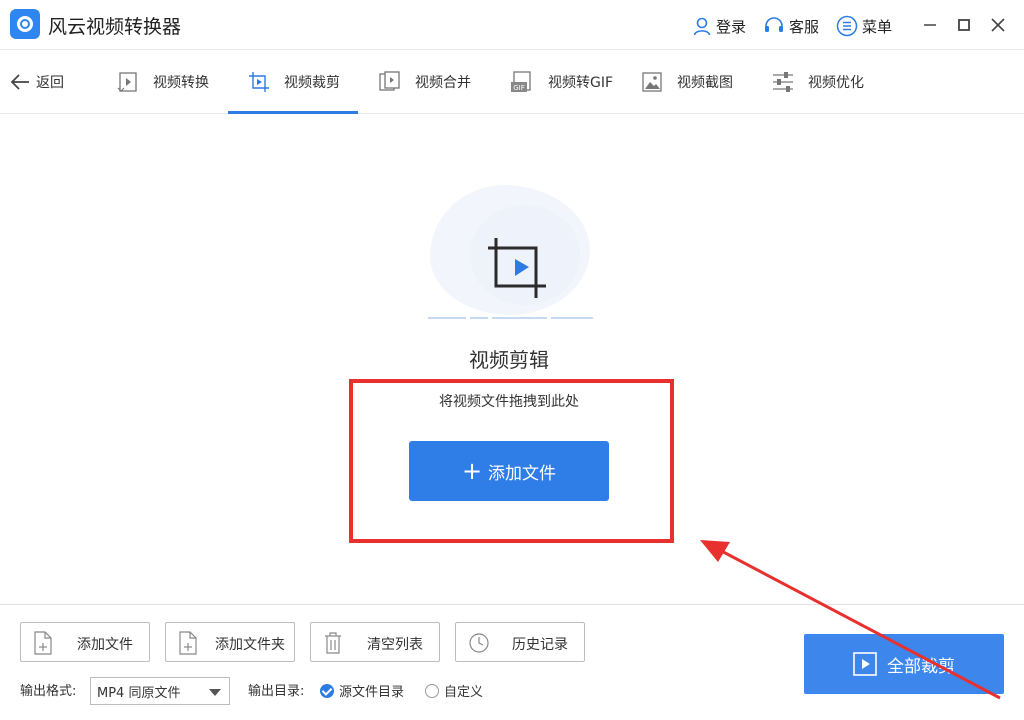 The height and width of the screenshot is (720, 1024). What do you see at coordinates (127, 82) in the screenshot?
I see `video-convert-icon` at bounding box center [127, 82].